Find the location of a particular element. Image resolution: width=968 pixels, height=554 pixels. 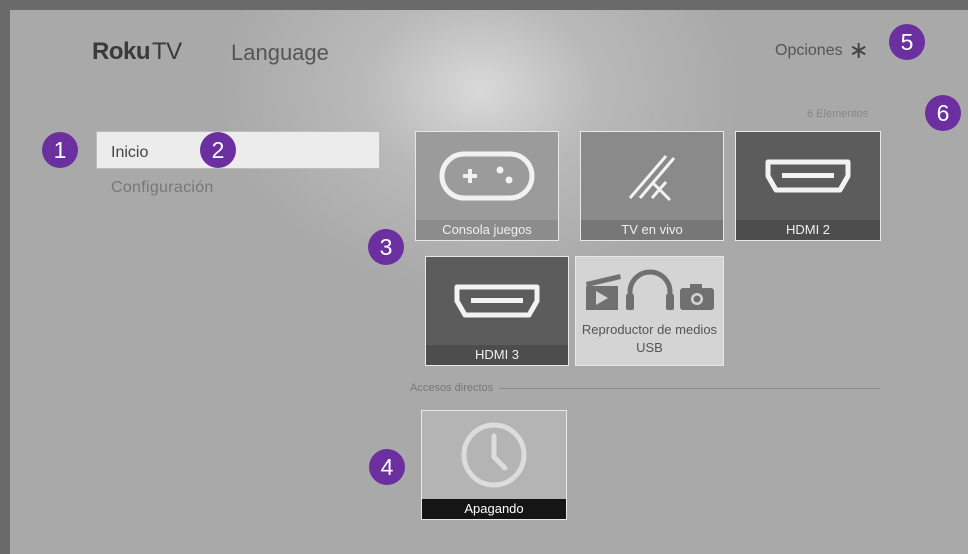

tile-apagando: Apagando is located at coordinates (494, 465).